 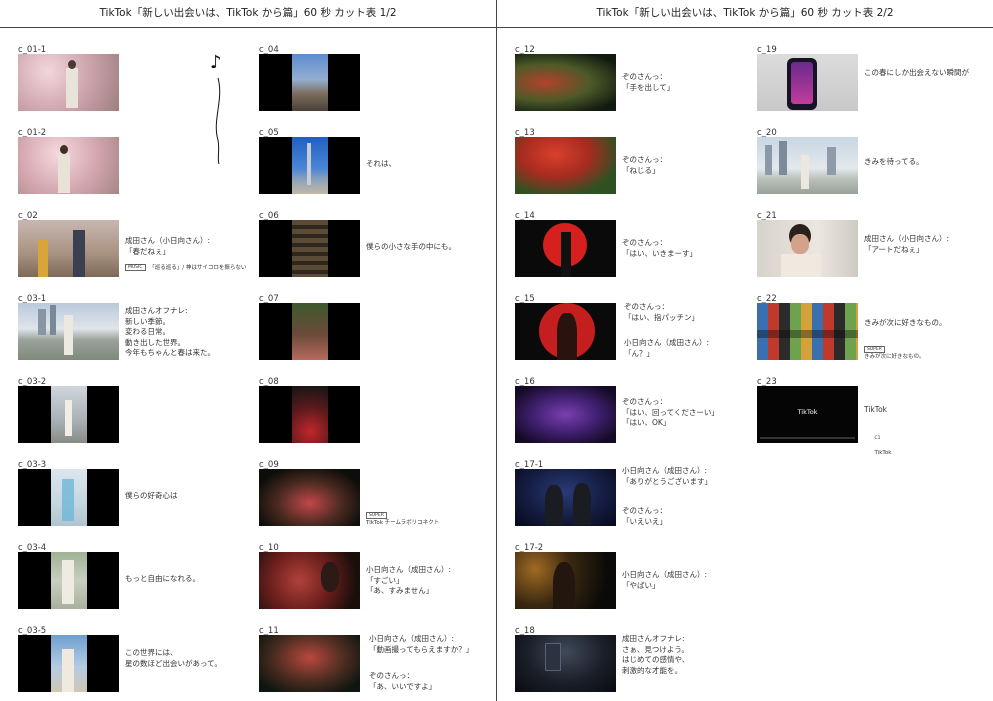 I want to click on cut-dialogue: ぞのさんっ： 「はい、回ってくださーい」 「はい、OK」, so click(x=670, y=412).